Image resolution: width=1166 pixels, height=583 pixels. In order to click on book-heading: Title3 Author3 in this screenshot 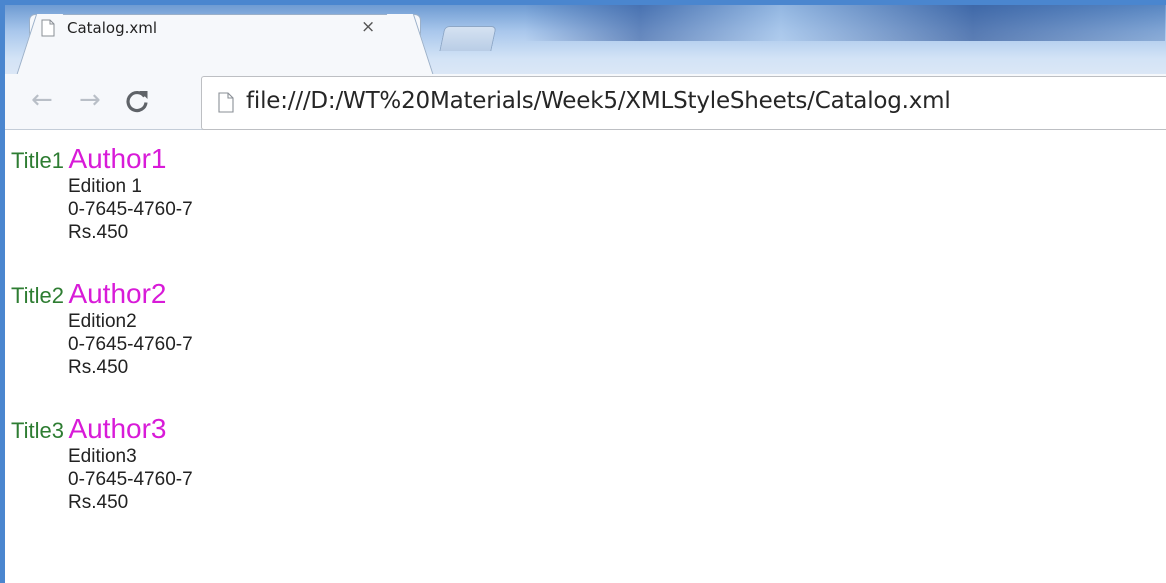, I will do `click(102, 429)`.